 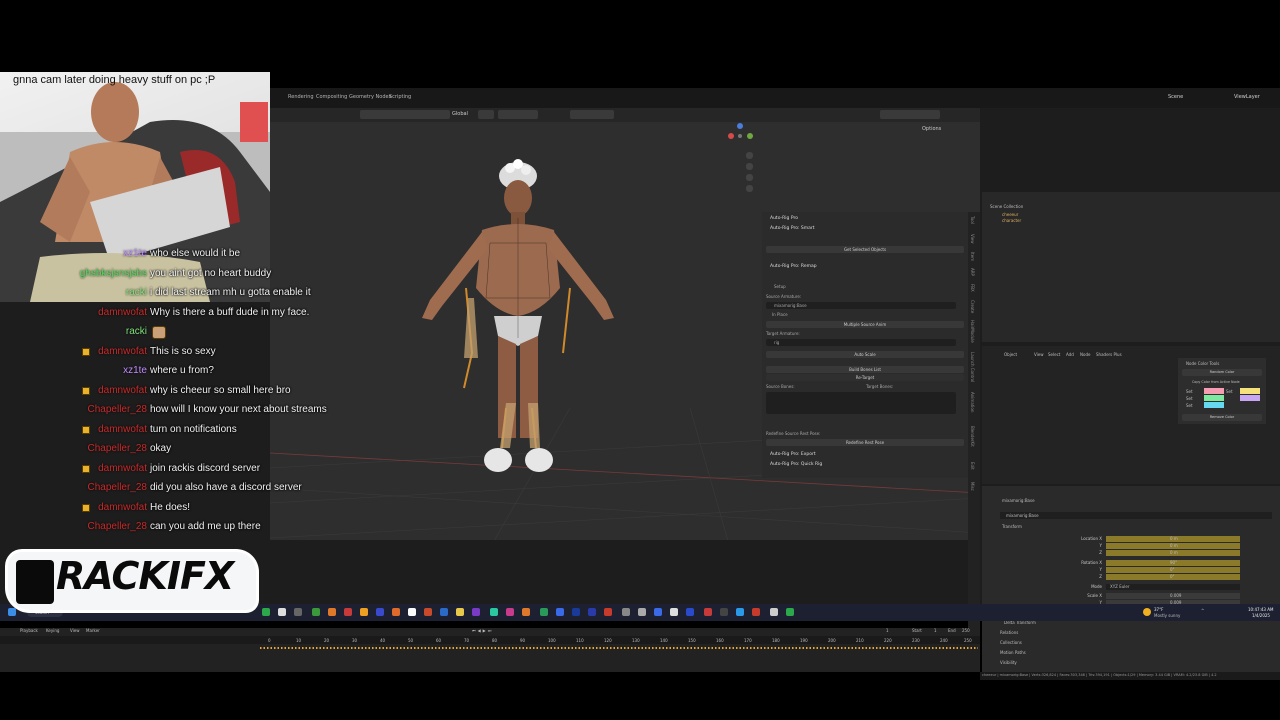 What do you see at coordinates (865, 442) in the screenshot?
I see `redefine-rest-pose-button: Redefine Rest Pose` at bounding box center [865, 442].